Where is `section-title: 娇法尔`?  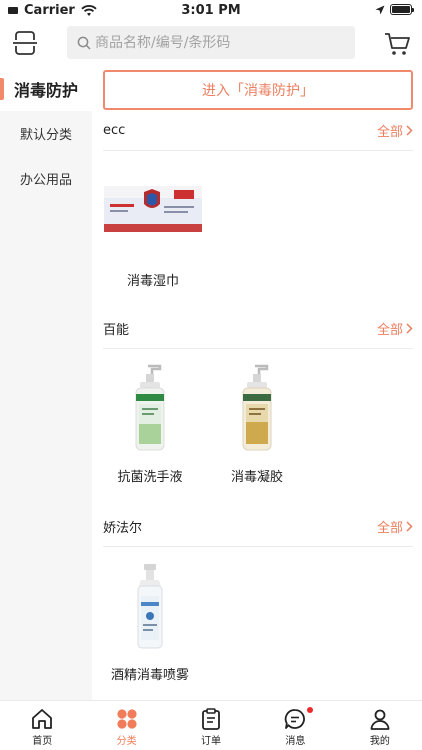 section-title: 娇法尔 is located at coordinates (123, 528).